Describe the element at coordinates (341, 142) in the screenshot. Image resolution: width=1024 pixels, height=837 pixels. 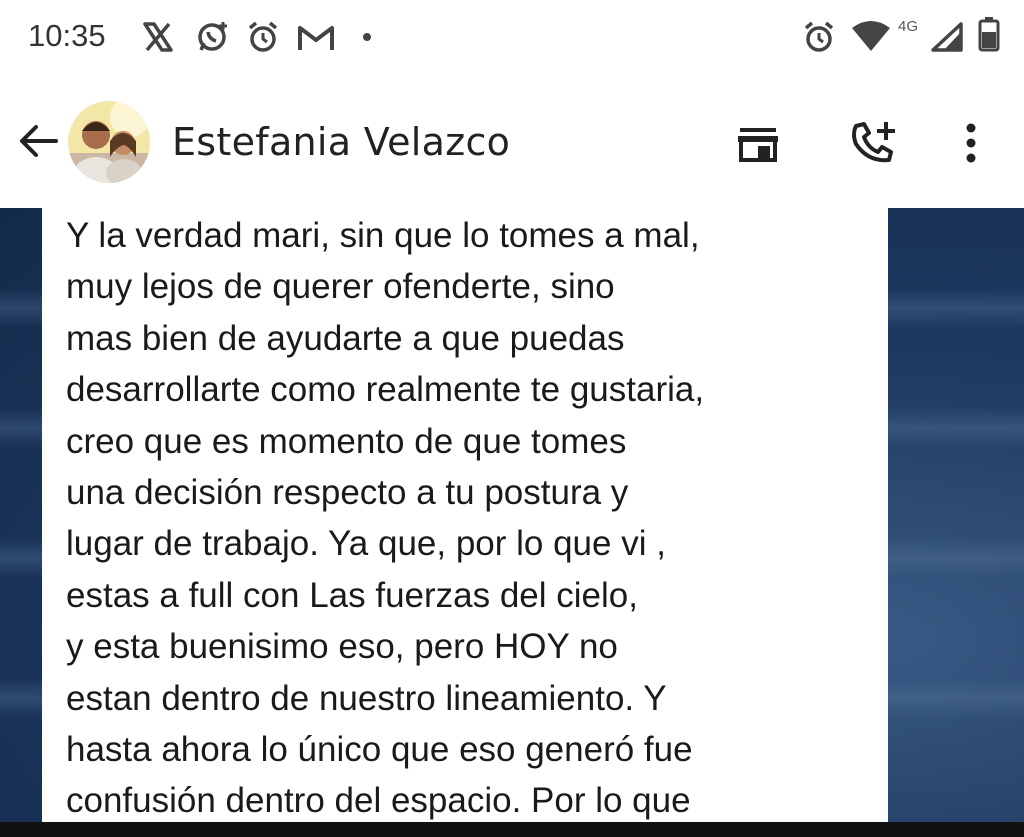
I see `contact-name: Estefania Velazco` at that location.